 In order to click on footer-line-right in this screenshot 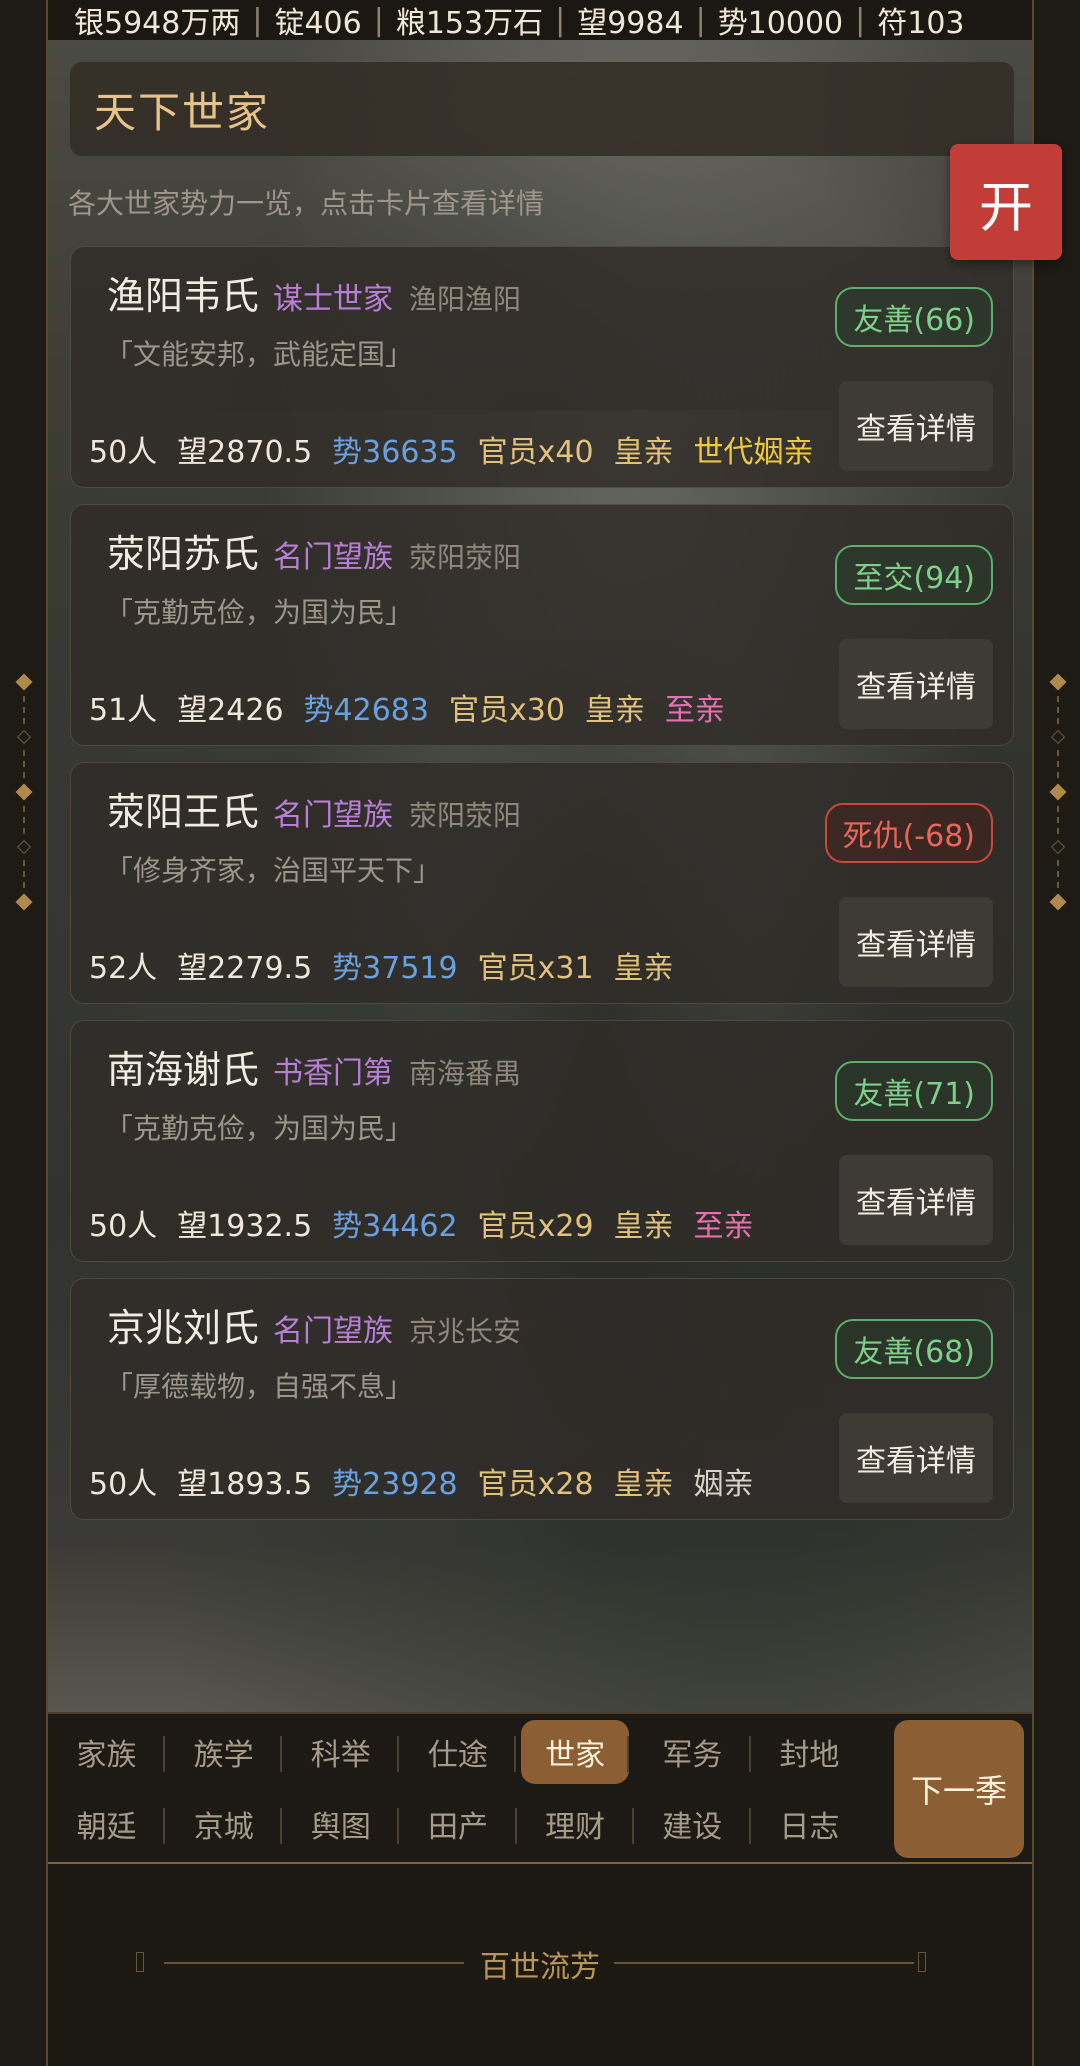, I will do `click(764, 1963)`.